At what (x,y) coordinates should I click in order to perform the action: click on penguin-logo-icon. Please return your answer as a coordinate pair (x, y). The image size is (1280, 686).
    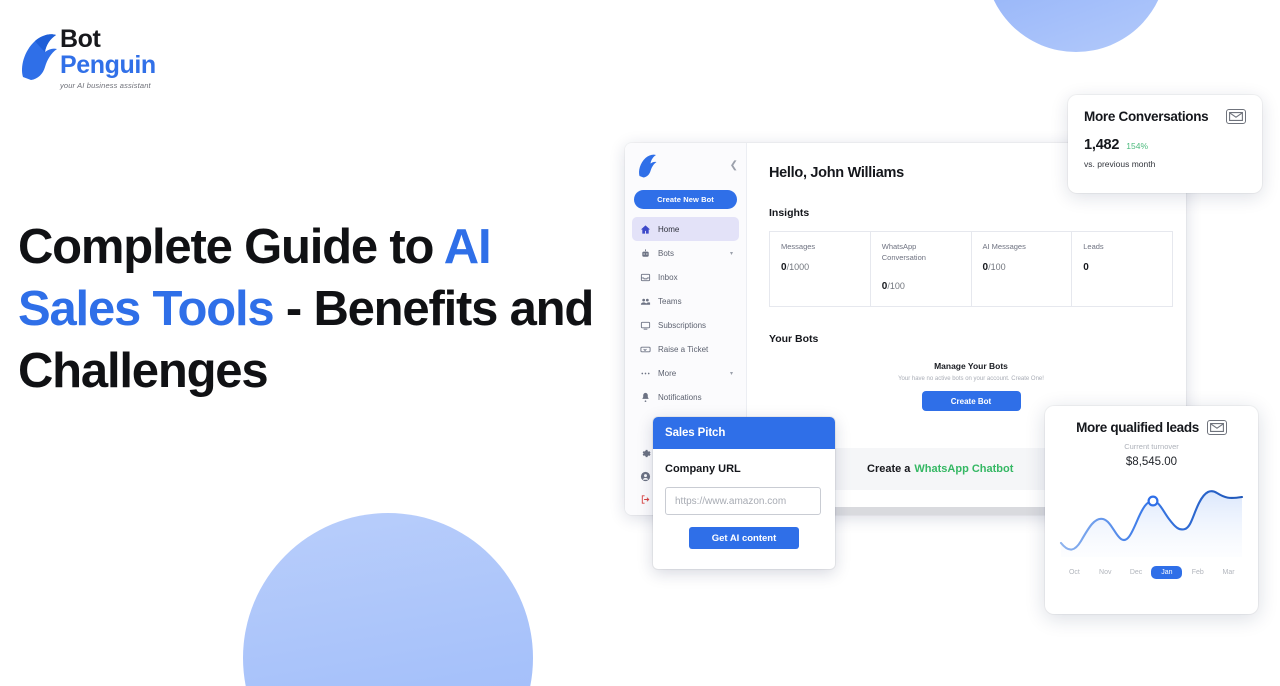
    Looking at the image, I should click on (39, 57).